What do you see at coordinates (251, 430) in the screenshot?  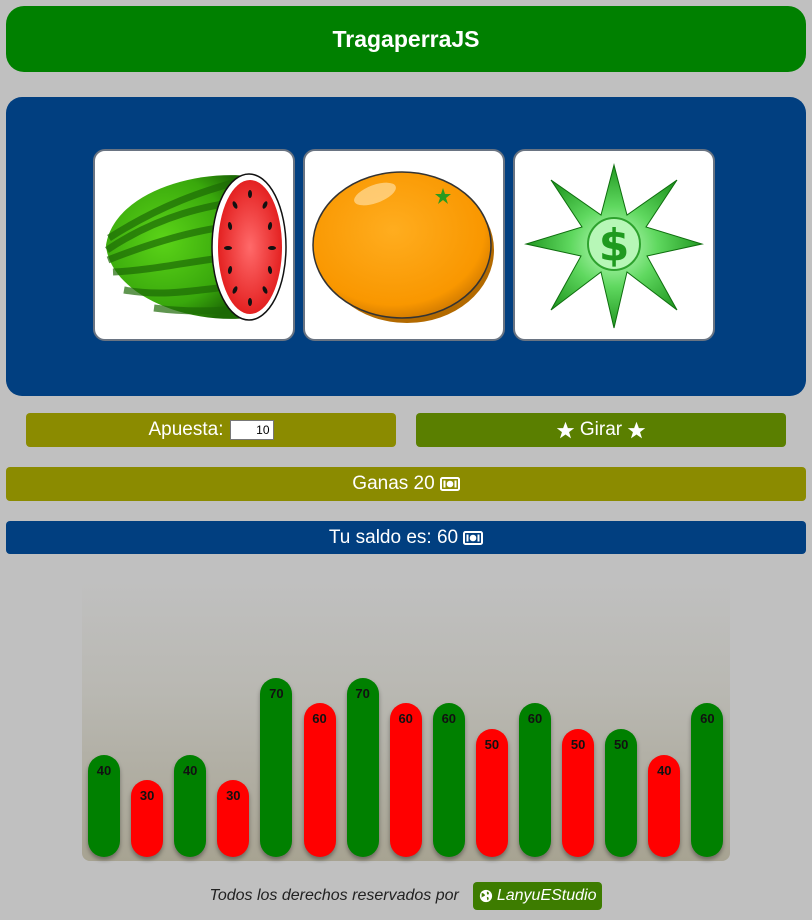 I see `bet-input` at bounding box center [251, 430].